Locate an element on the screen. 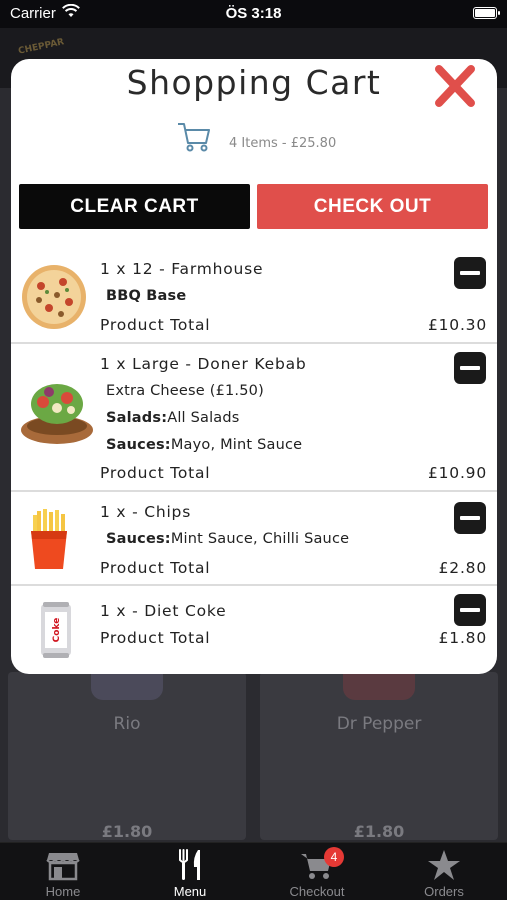 This screenshot has height=900, width=507. cart-summary-text: 4 Items - £25.80 is located at coordinates (283, 143).